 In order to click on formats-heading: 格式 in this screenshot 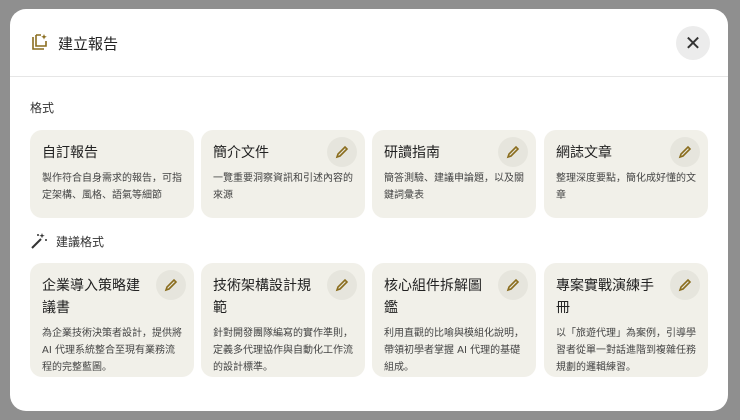, I will do `click(42, 108)`.